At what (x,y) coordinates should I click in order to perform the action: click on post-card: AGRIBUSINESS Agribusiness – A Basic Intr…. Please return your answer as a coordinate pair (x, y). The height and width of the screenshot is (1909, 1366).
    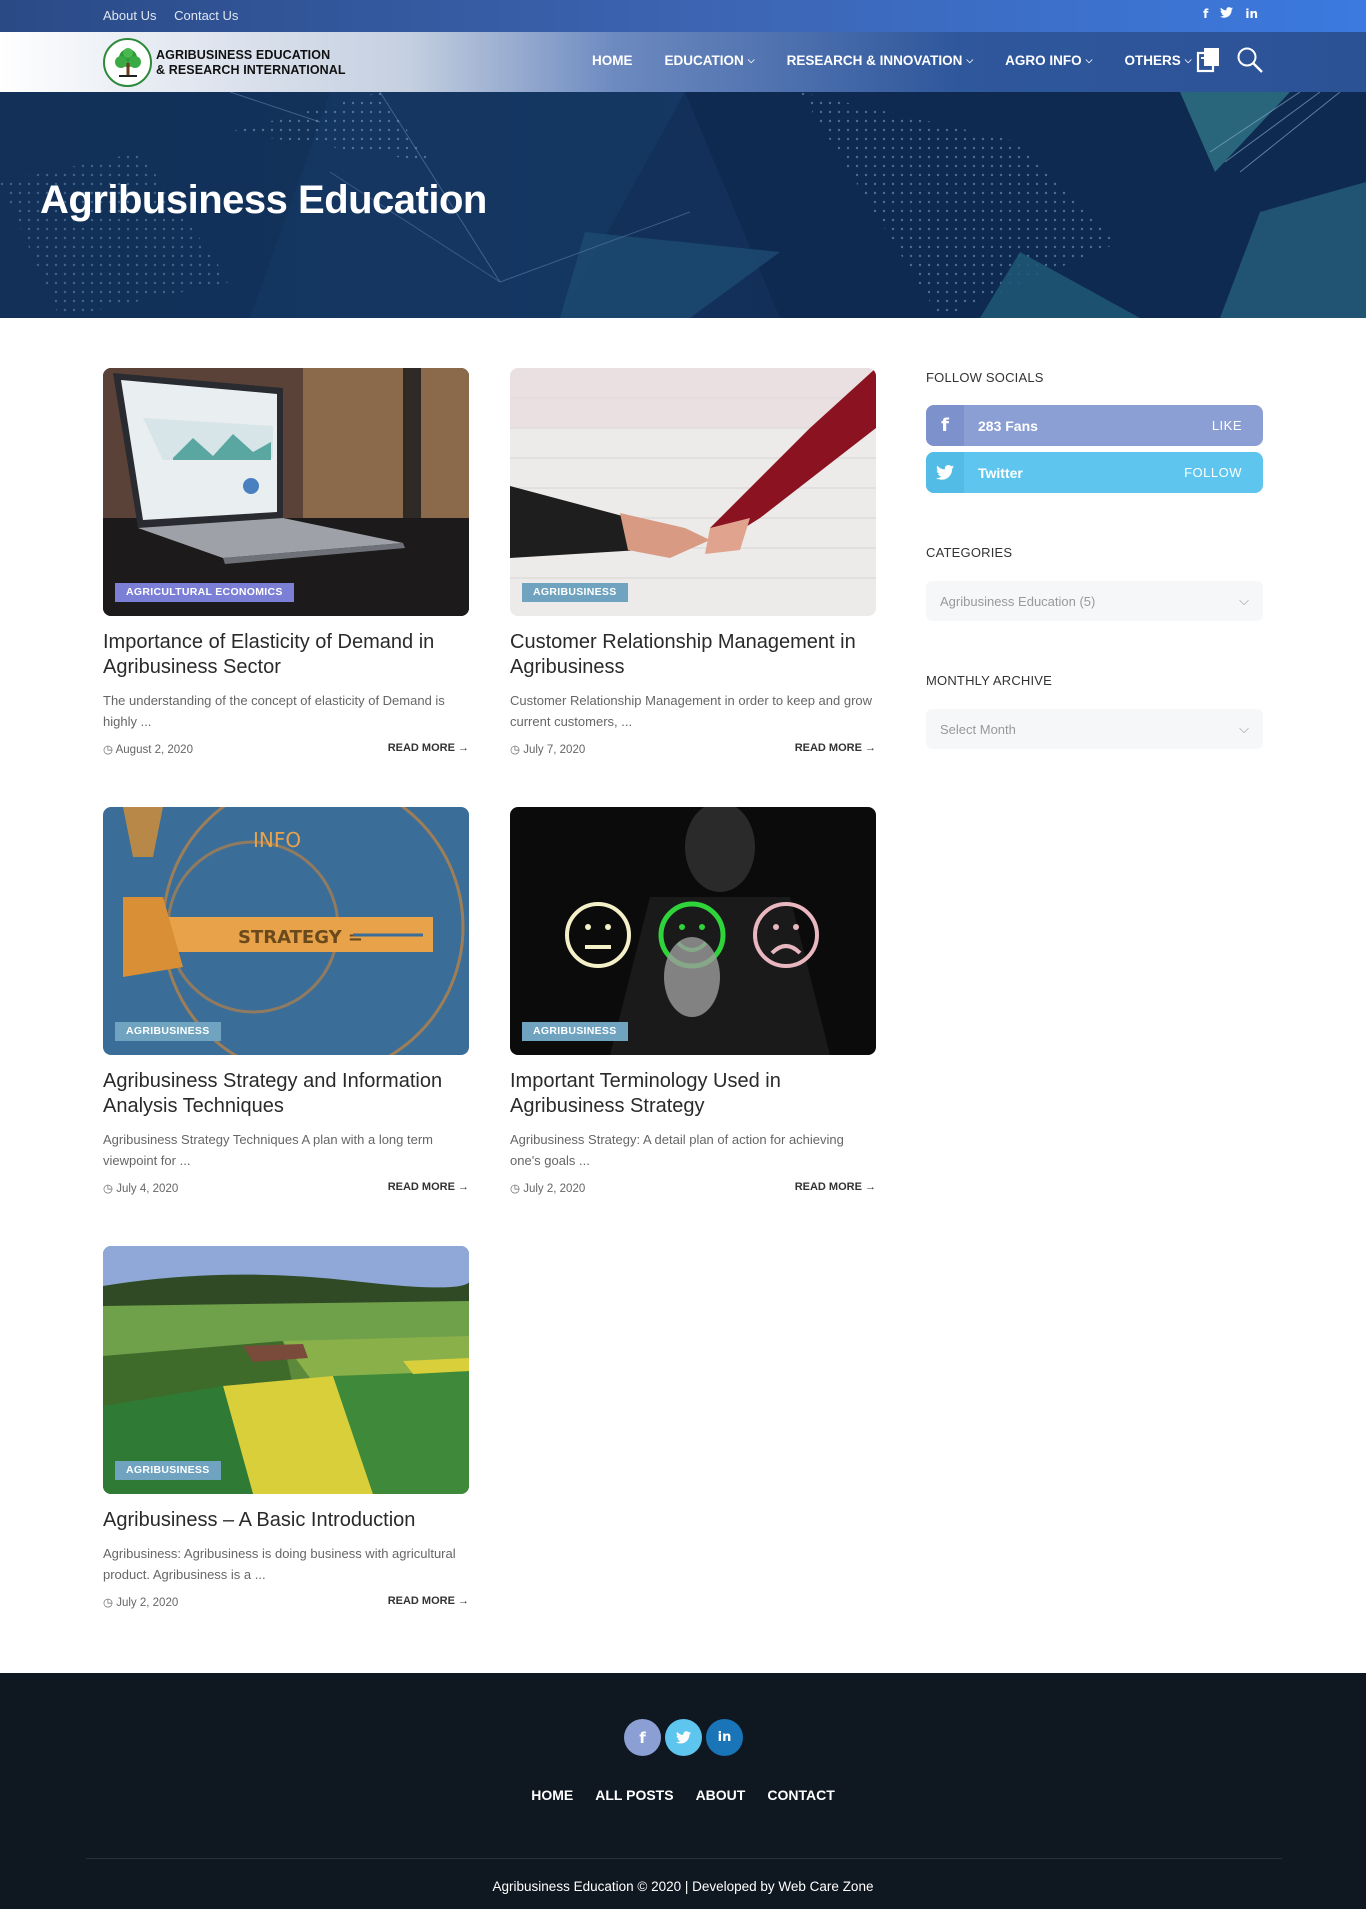
    Looking at the image, I should click on (286, 1427).